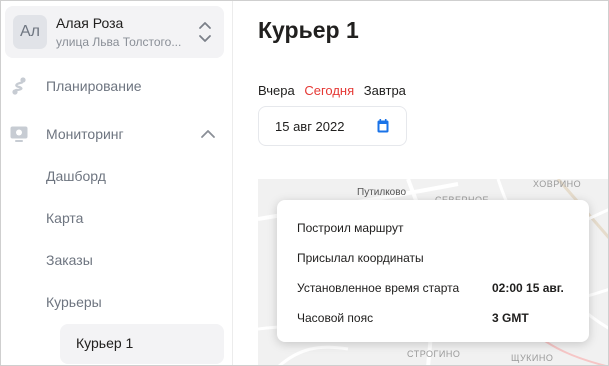 This screenshot has height=366, width=609. Describe the element at coordinates (335, 318) in the screenshot. I see `timezone-label: Часовой пояс` at that location.